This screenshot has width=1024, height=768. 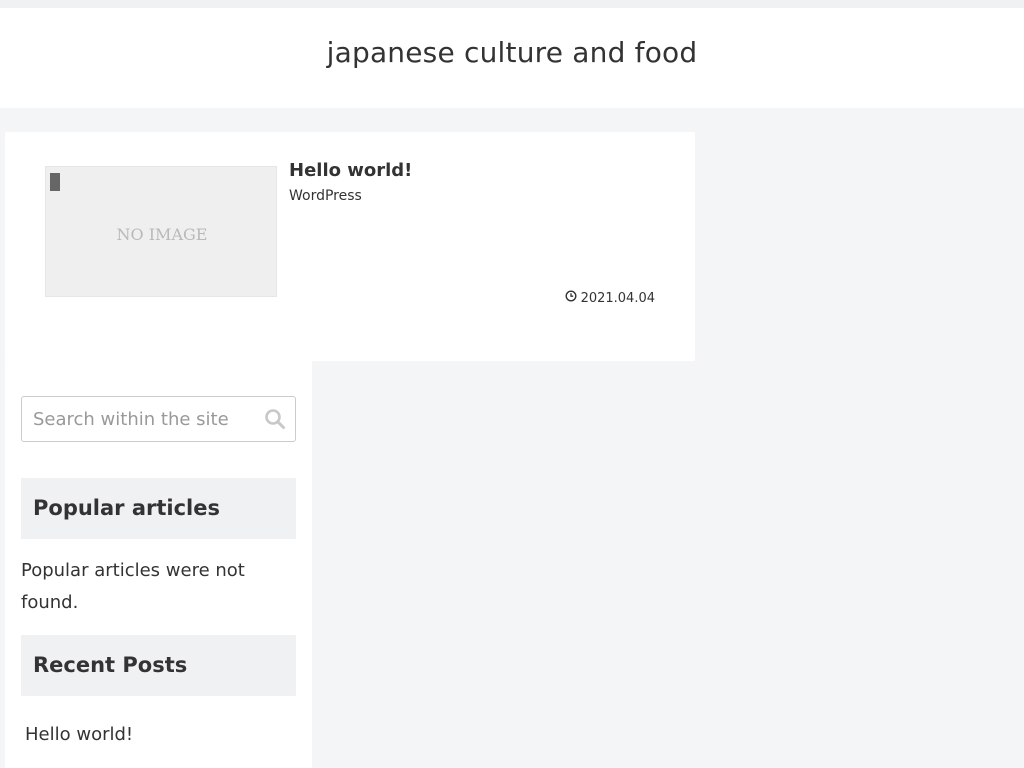 I want to click on entry-thumbnail: NO IMAGE, so click(x=161, y=231).